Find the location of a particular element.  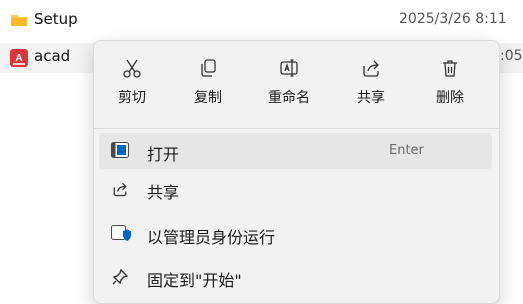

pin-icon is located at coordinates (120, 279).